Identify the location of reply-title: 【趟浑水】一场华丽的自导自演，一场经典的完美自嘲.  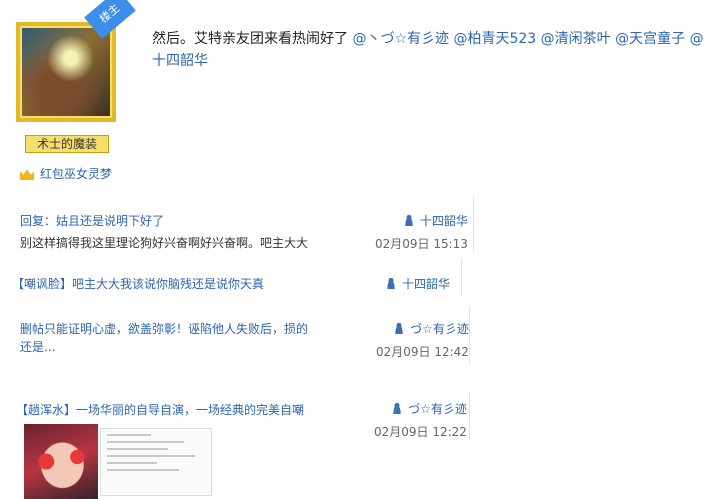
(166, 409).